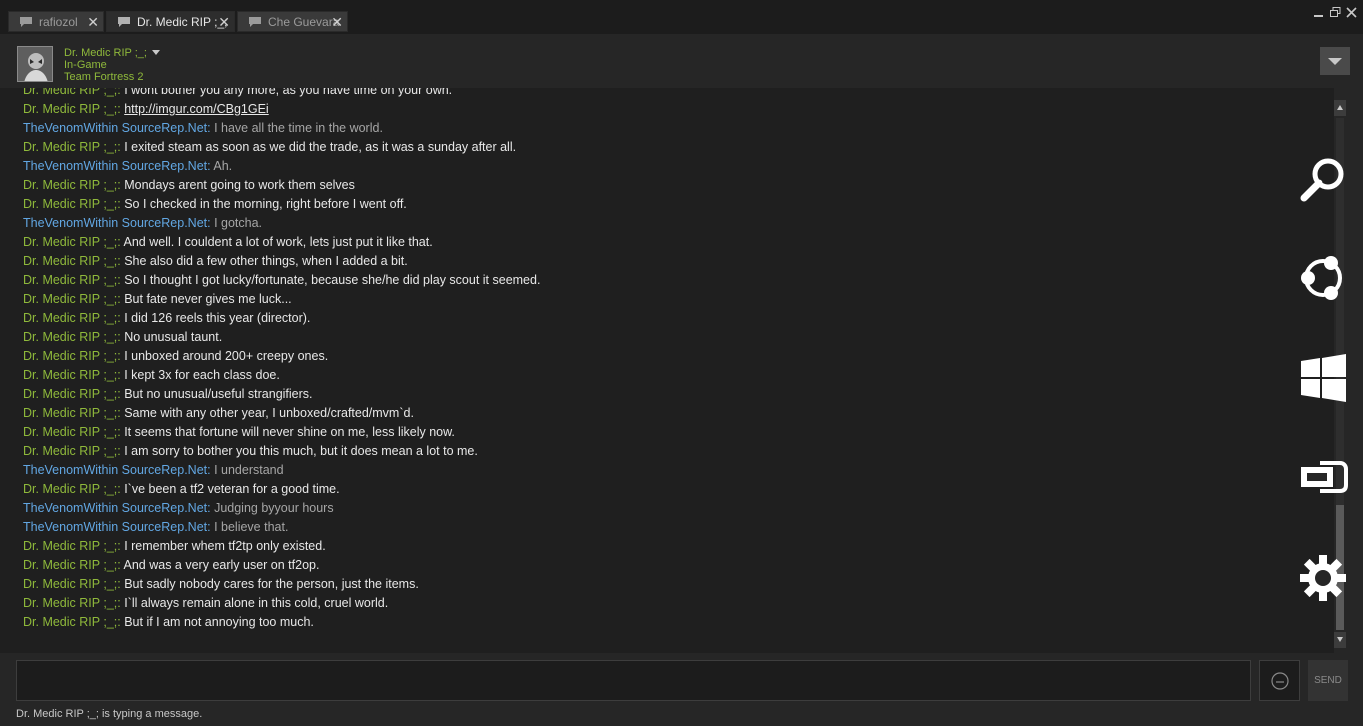 This screenshot has height=726, width=1363. I want to click on chevron-down-icon, so click(156, 52).